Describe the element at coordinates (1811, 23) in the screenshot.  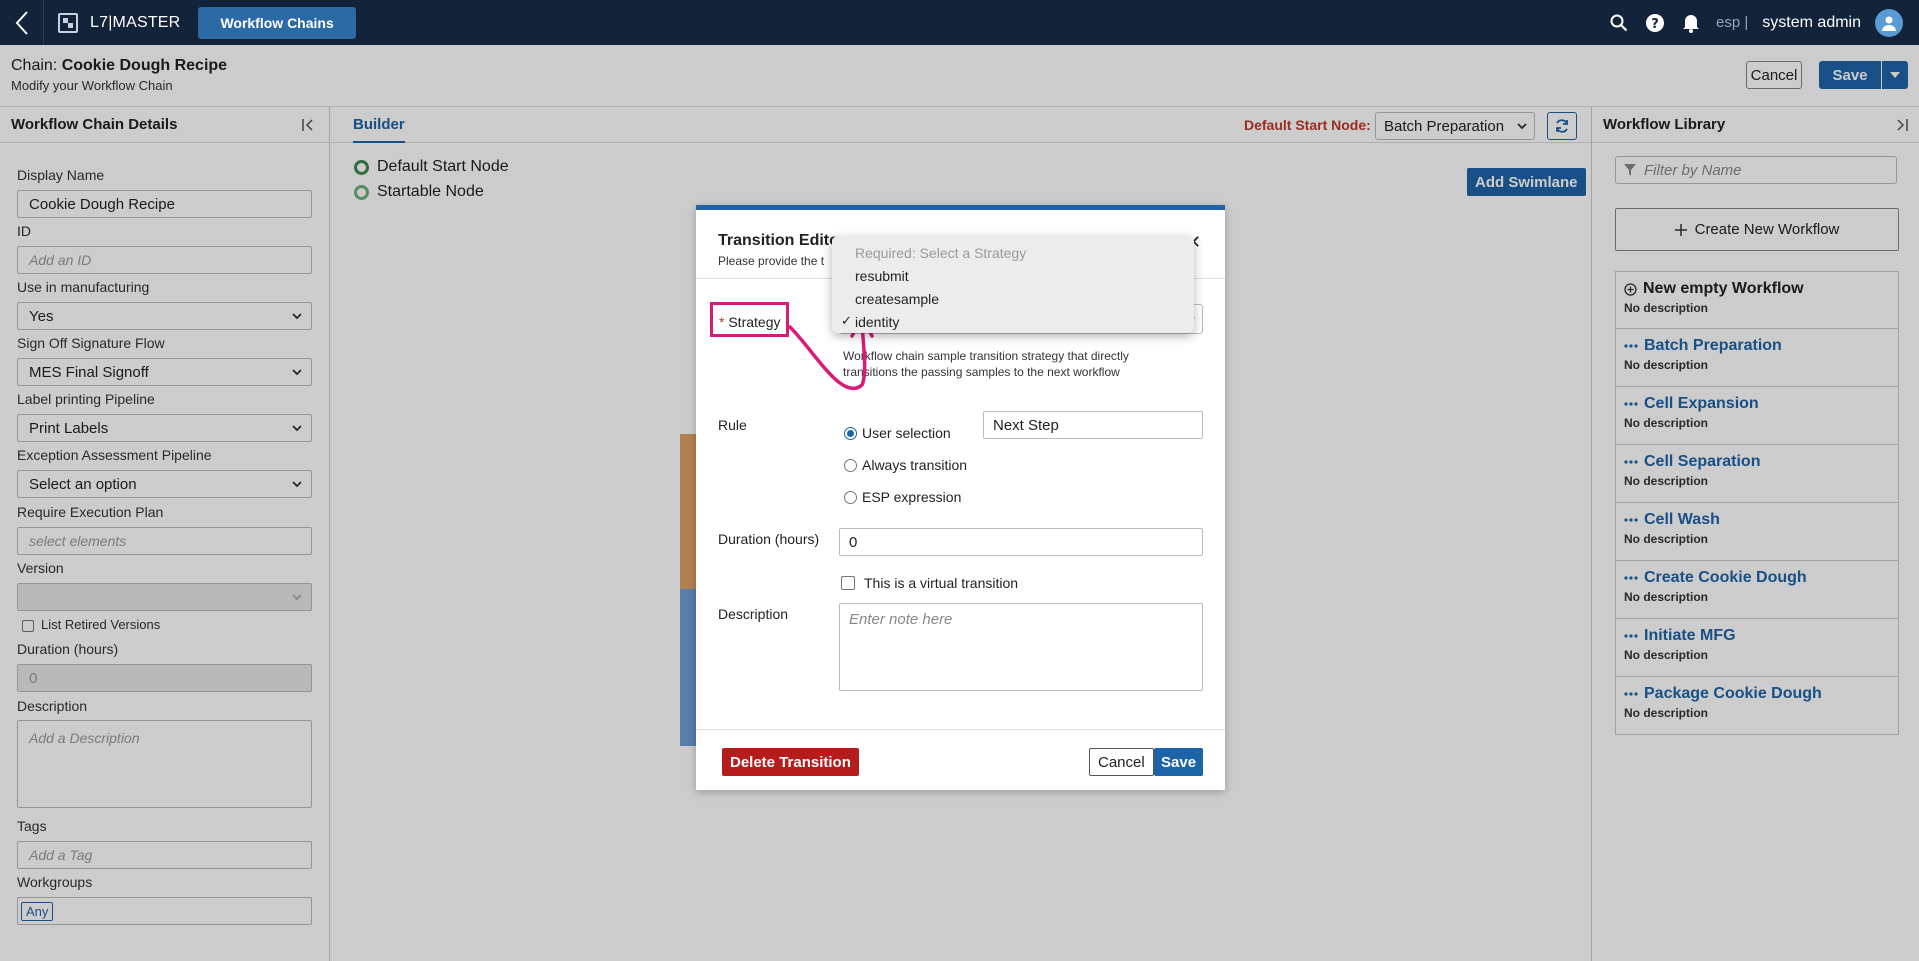
I see `user-name: system admin` at that location.